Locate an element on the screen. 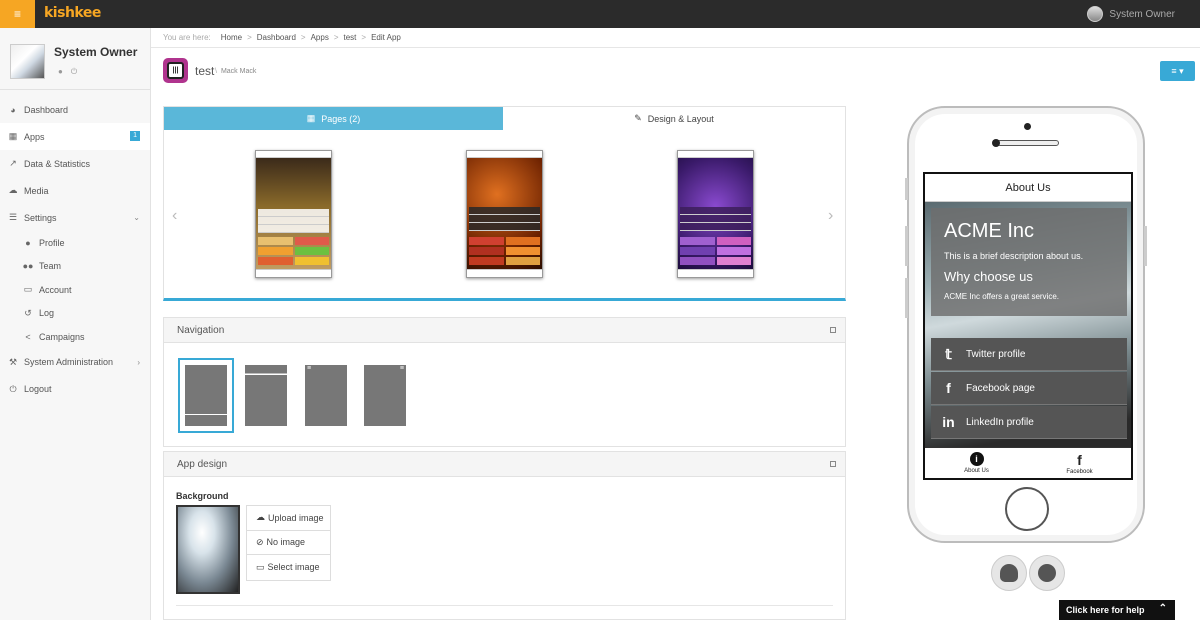  sidebar-item-team: ●● Team is located at coordinates (75, 267).